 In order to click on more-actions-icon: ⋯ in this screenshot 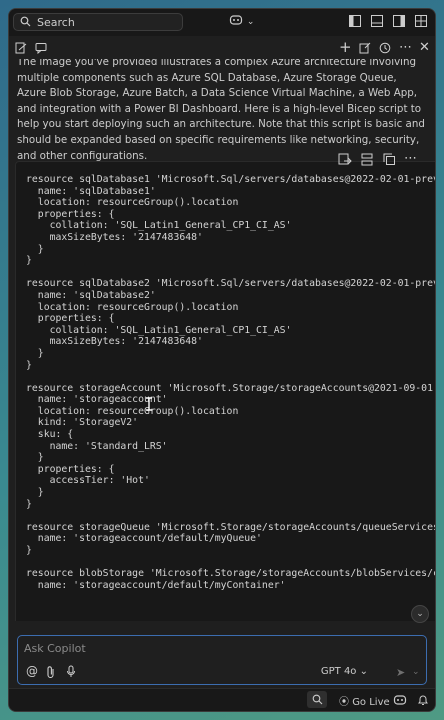, I will do `click(405, 47)`.